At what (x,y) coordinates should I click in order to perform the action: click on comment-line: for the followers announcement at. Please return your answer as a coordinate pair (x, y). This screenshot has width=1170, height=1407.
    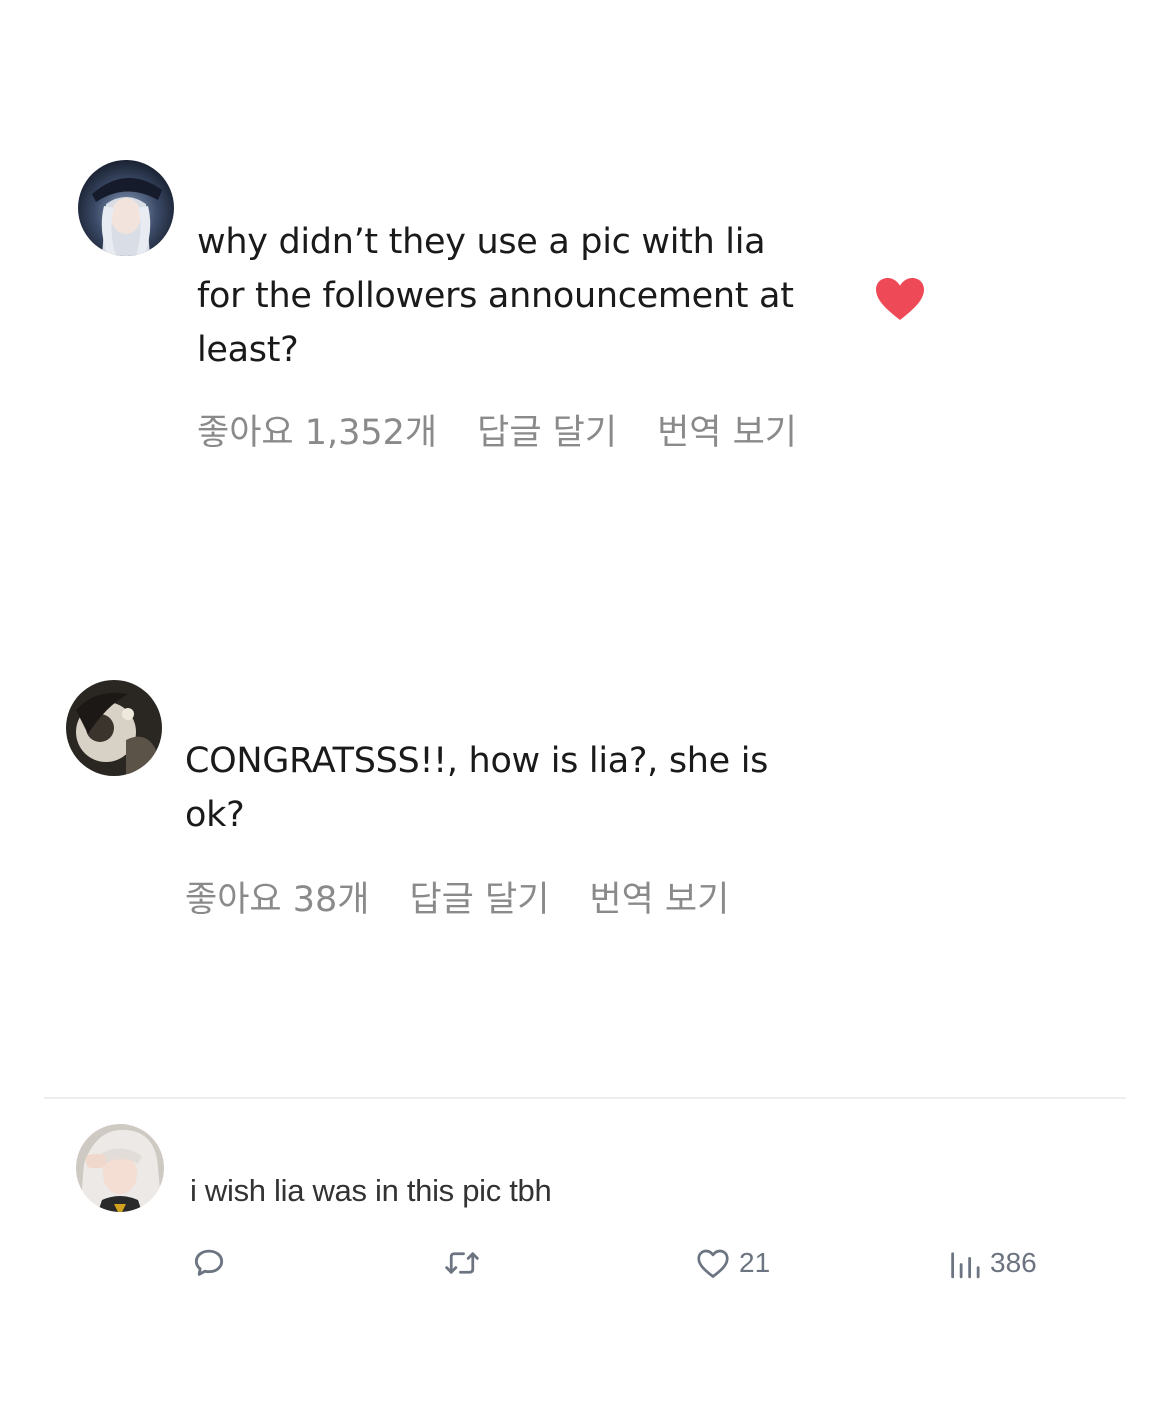
    Looking at the image, I should click on (495, 296).